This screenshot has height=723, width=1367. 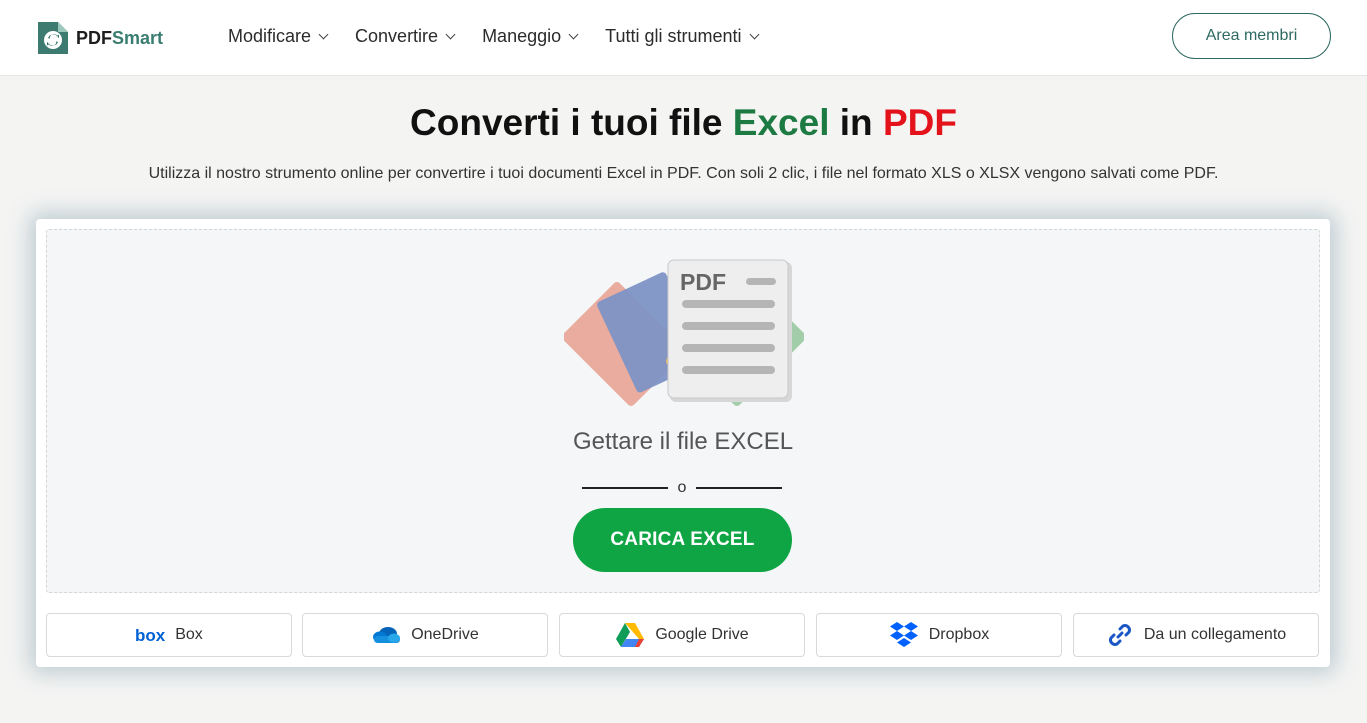 I want to click on page-title: Converti i tuoi file Excel in PDF, so click(x=683, y=123).